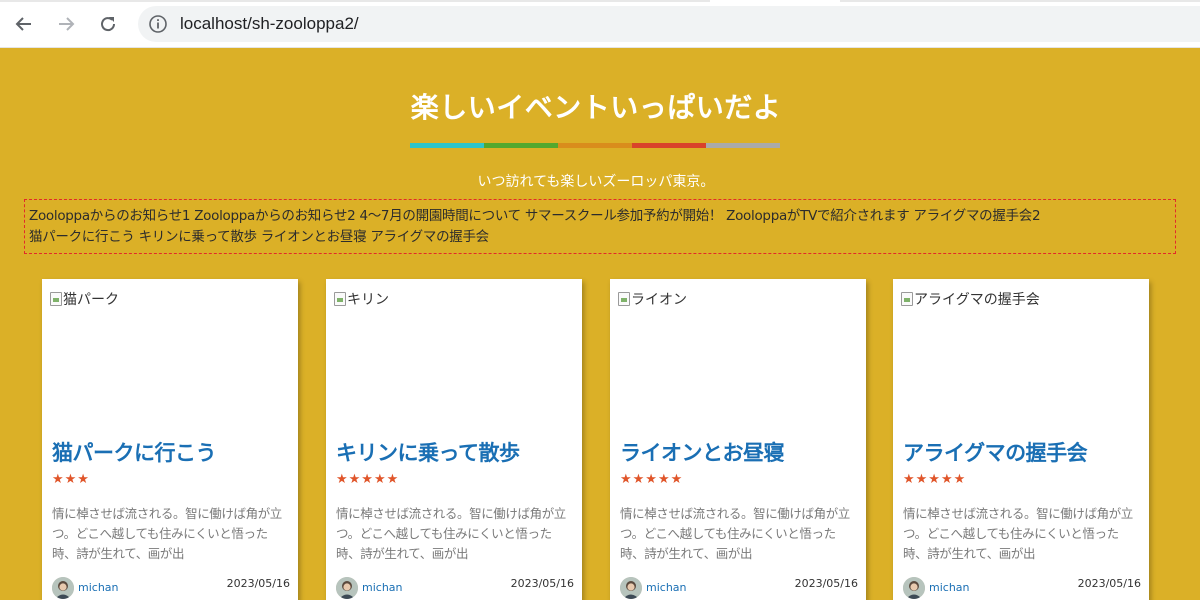 The image size is (1200, 600). I want to click on news-link: ZooloppaがTVで紹介されます, so click(818, 216).